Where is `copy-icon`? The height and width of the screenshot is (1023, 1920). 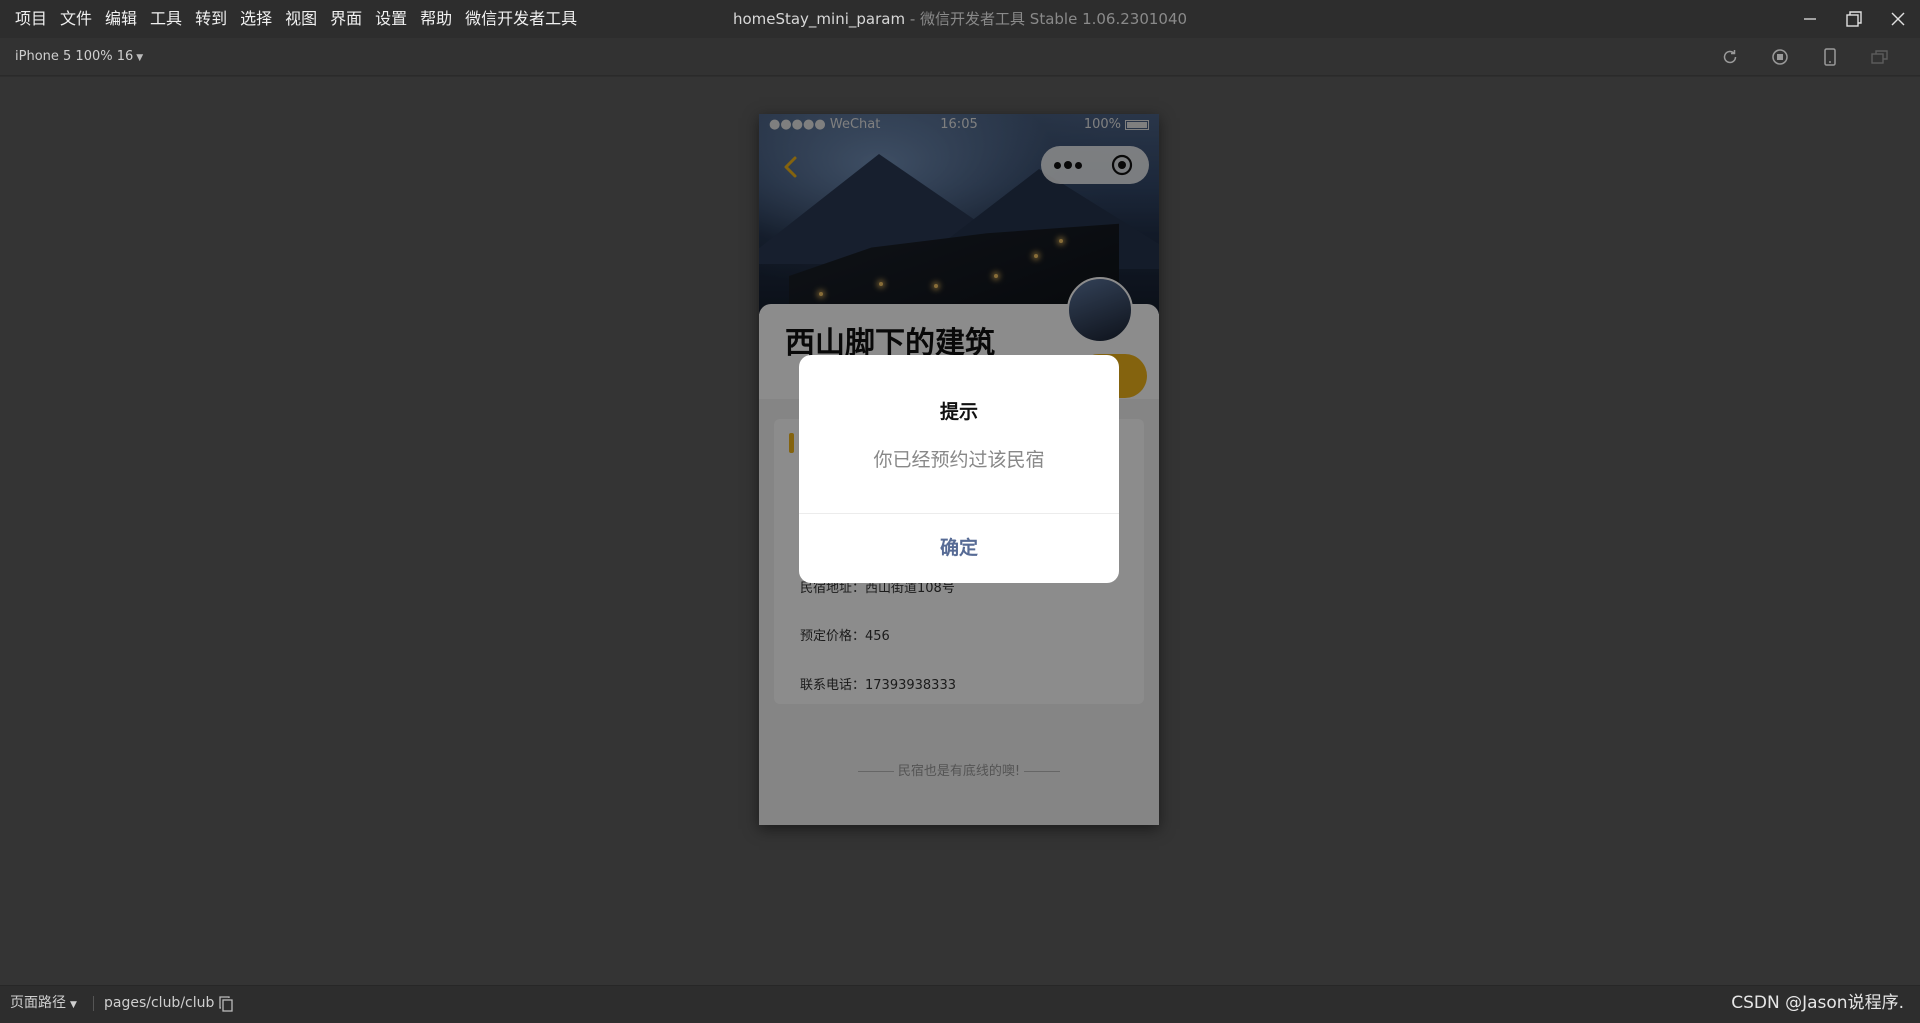 copy-icon is located at coordinates (226, 1004).